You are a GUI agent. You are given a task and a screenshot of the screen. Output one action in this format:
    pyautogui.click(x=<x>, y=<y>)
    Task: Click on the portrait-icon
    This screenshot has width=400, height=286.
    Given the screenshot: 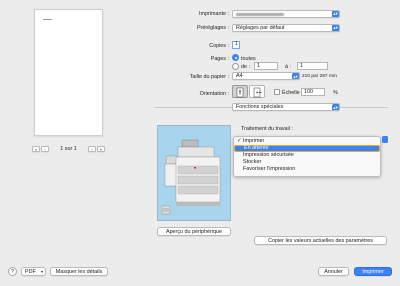 What is the action you would take?
    pyautogui.click(x=240, y=92)
    